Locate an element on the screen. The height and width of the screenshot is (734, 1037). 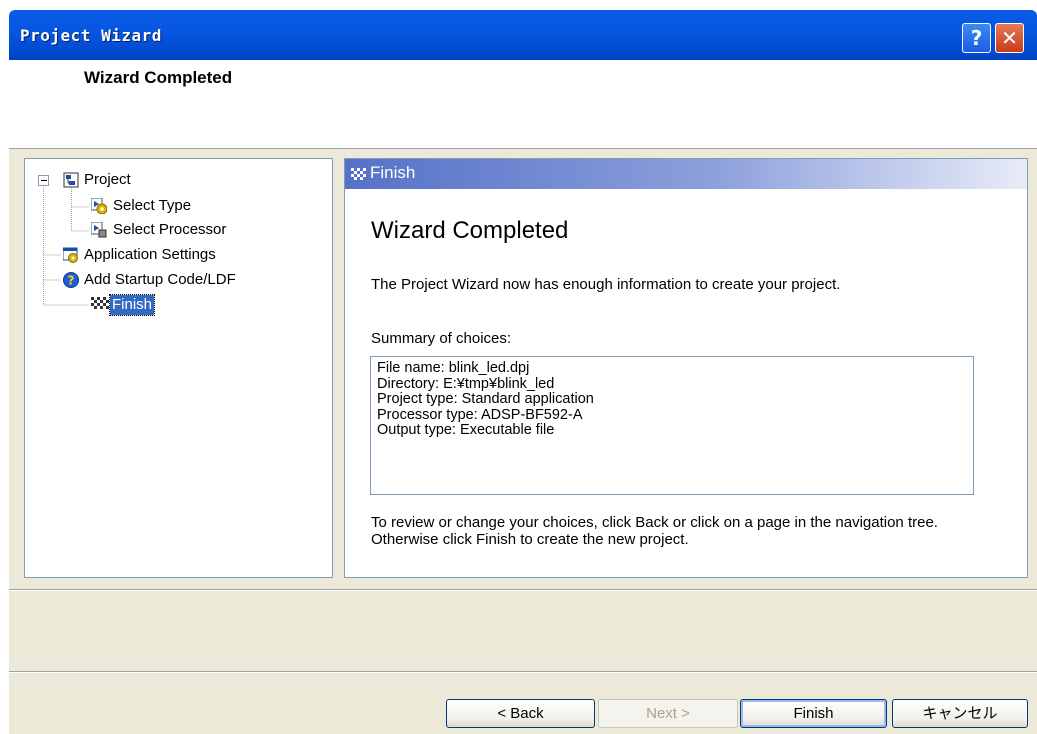
close-button: ✕ is located at coordinates (1009, 38).